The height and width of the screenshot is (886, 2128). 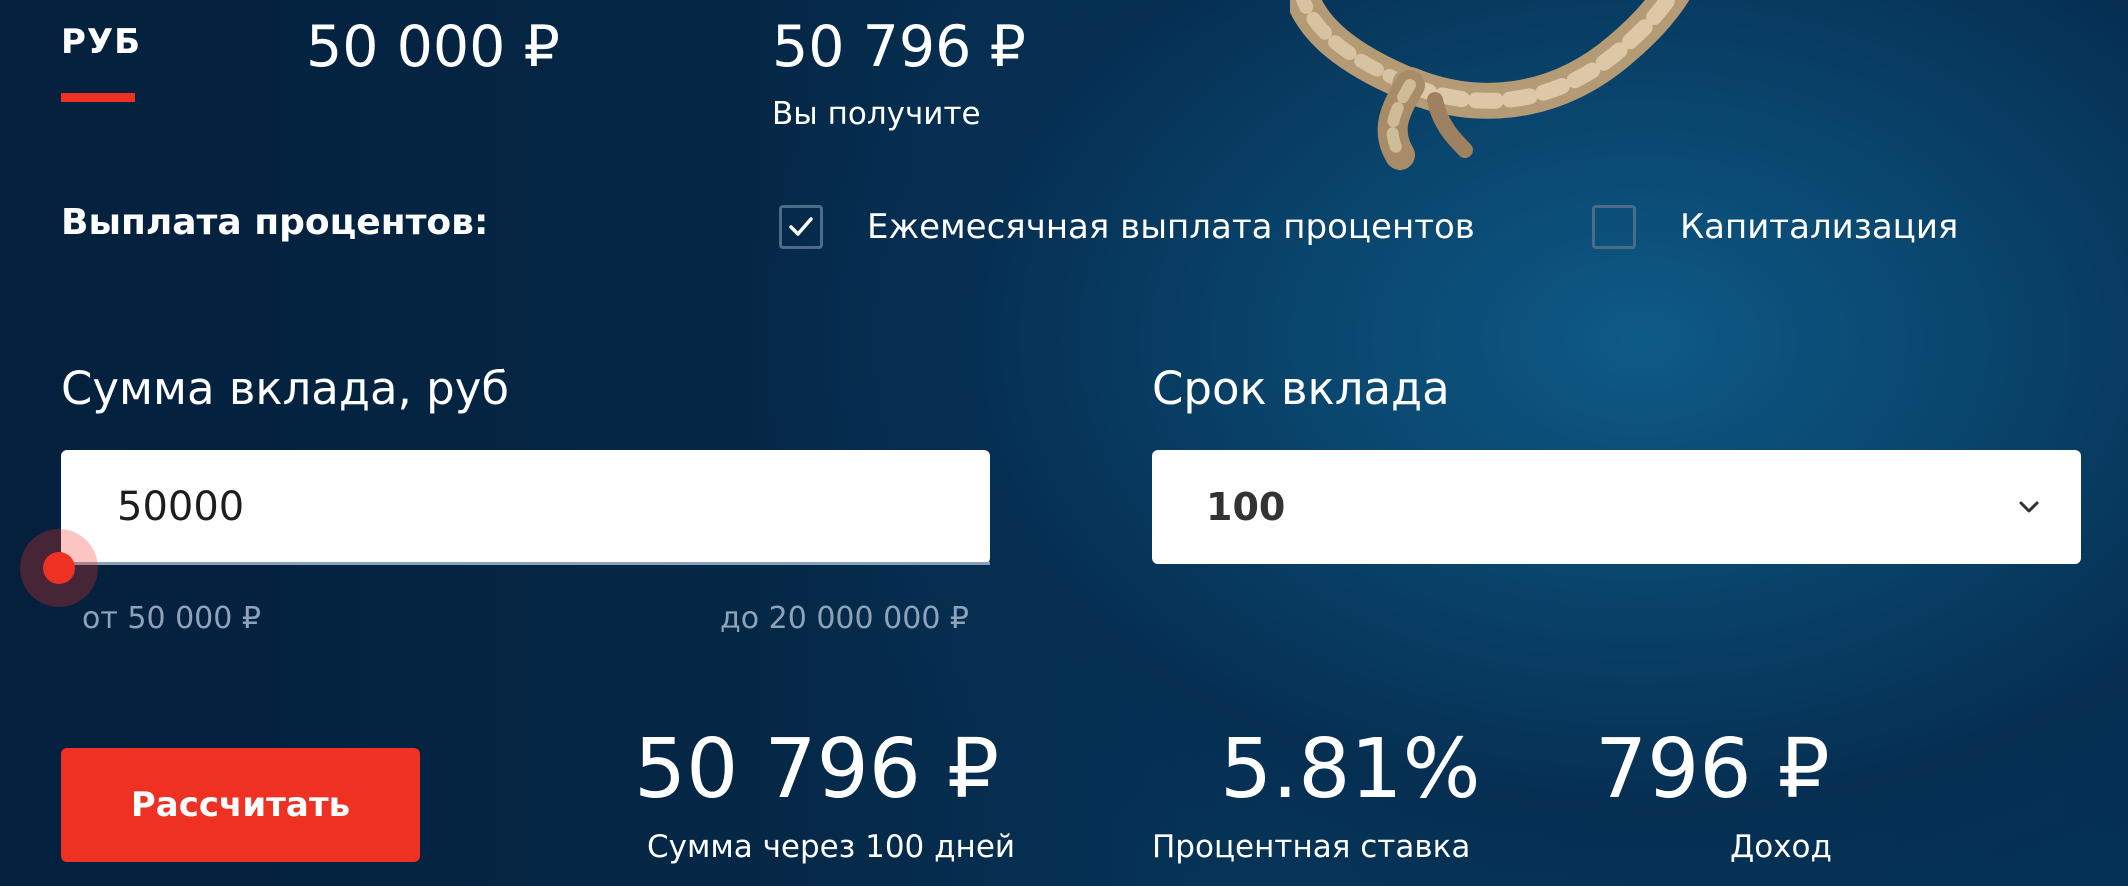 I want to click on monthly-payout-label: Ежемесячная выплата процентов, so click(x=1171, y=227).